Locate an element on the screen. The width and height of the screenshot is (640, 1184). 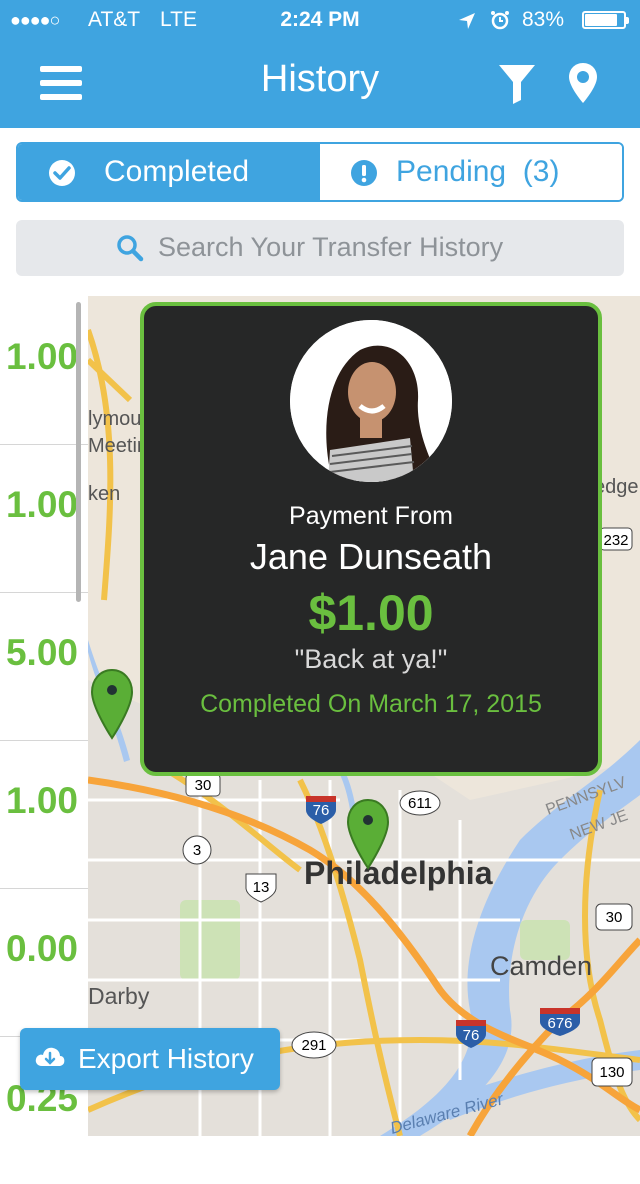
payer-name: Jane Dunseath is located at coordinates (371, 556).